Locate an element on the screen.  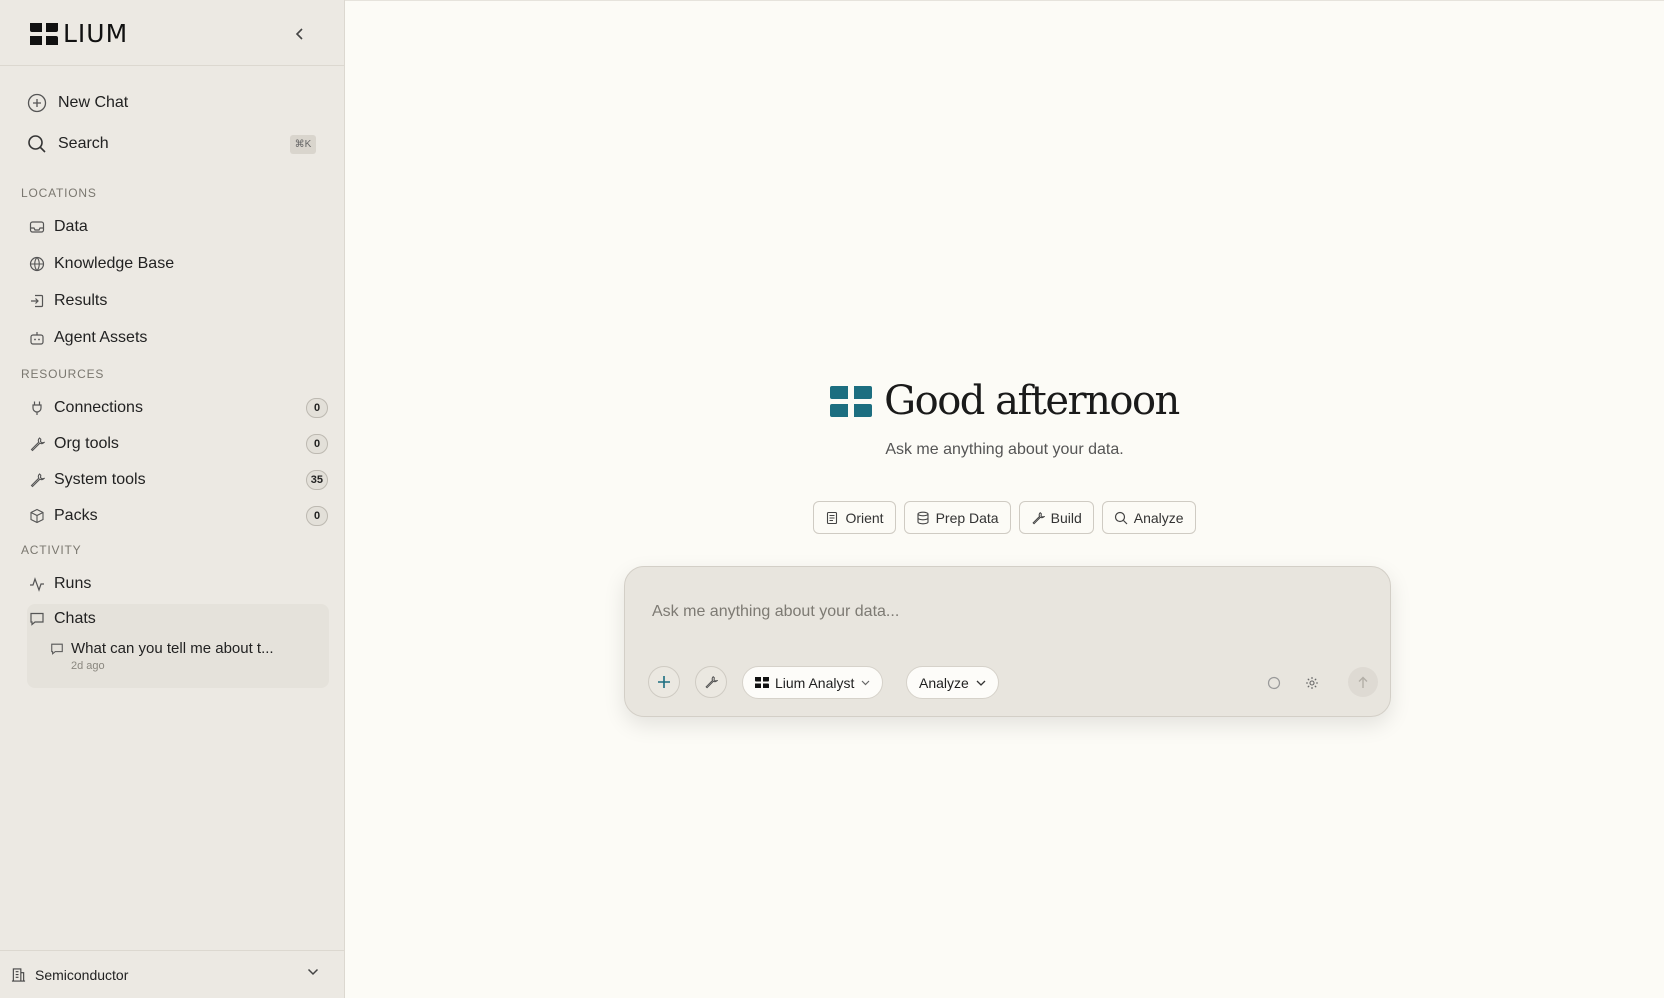
send-button is located at coordinates (1363, 682).